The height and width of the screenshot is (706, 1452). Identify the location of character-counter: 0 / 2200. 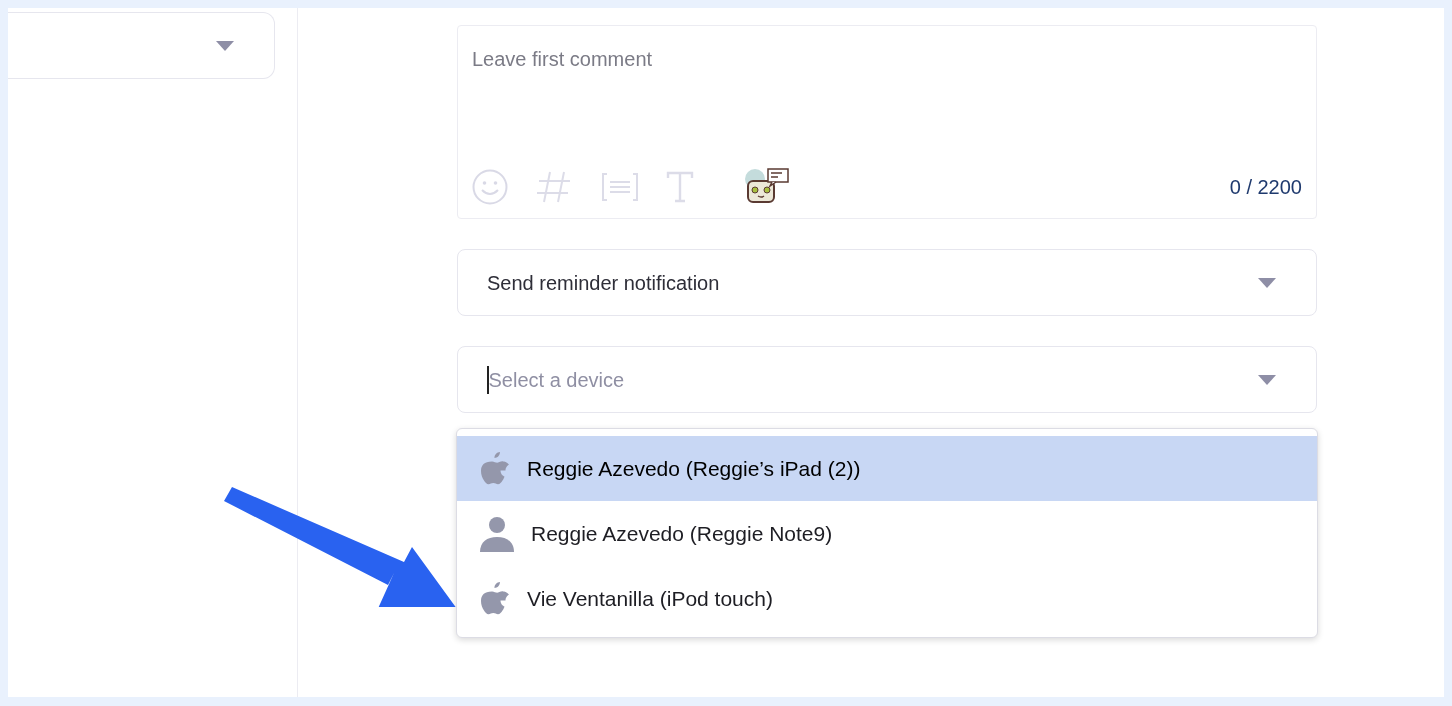
(1265, 187).